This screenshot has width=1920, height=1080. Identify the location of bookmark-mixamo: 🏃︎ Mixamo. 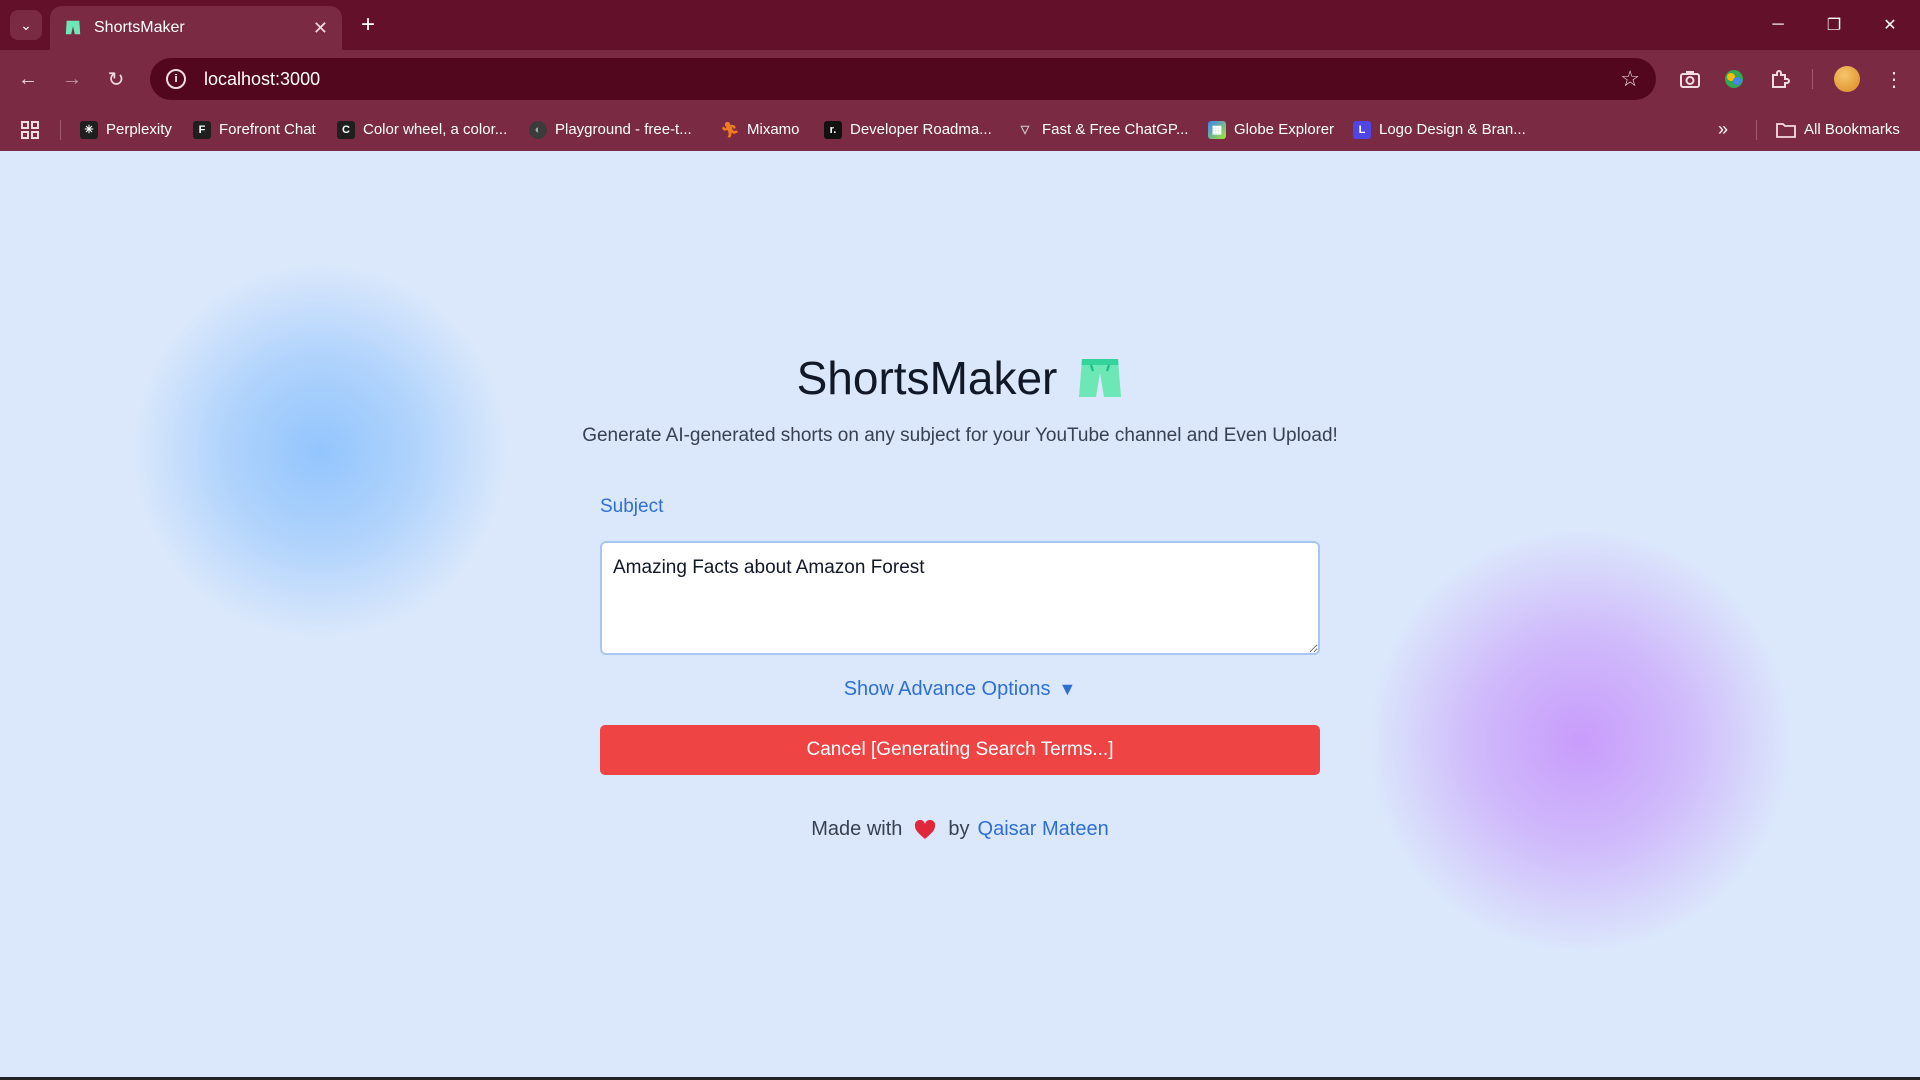
(760, 129).